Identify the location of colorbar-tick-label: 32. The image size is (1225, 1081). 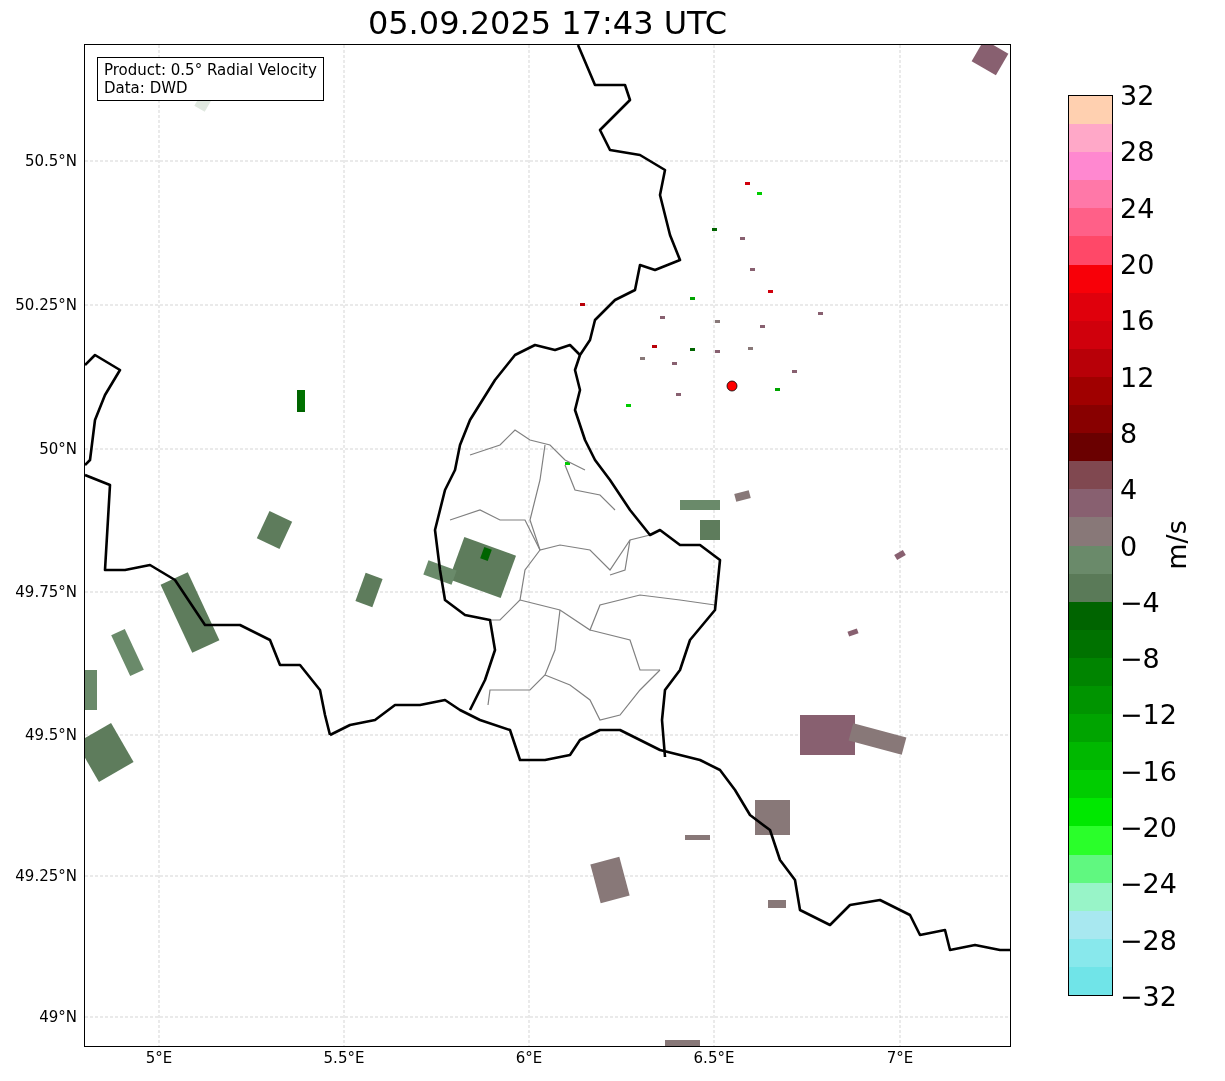
(1137, 95).